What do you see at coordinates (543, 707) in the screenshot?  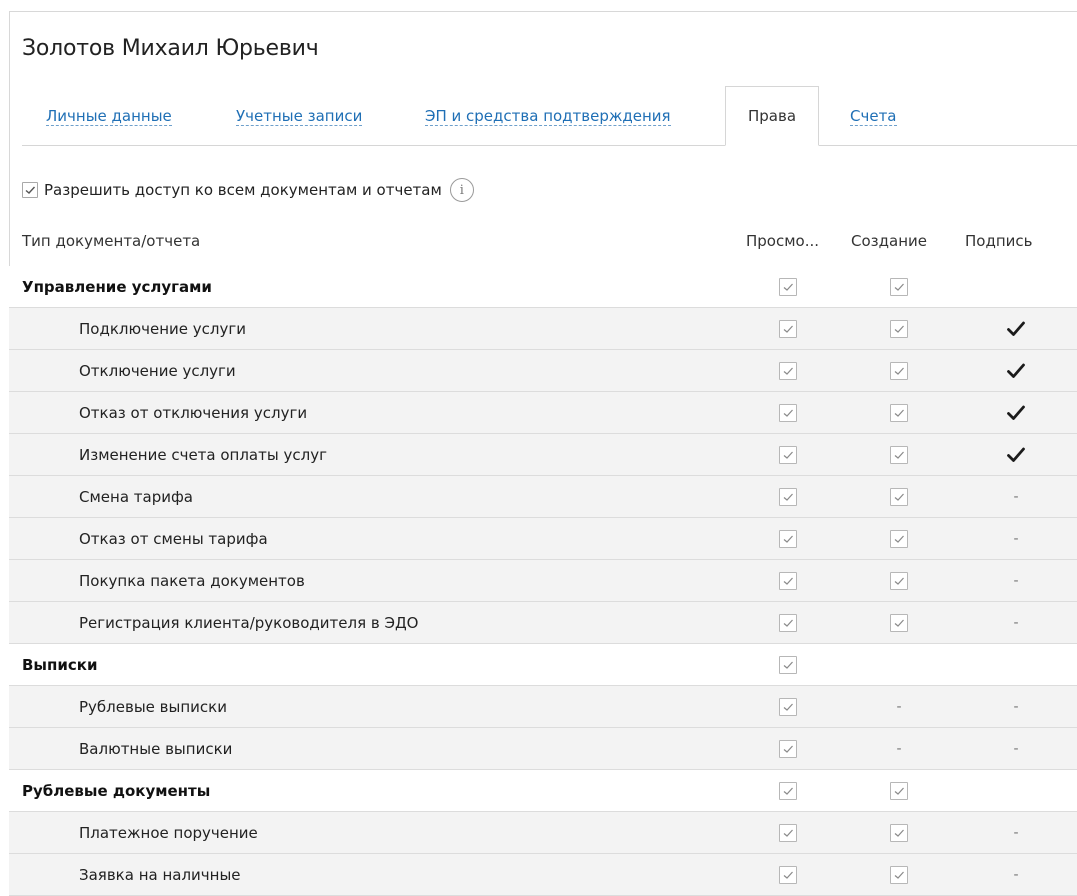 I see `table-row: Рублевые выписки - -` at bounding box center [543, 707].